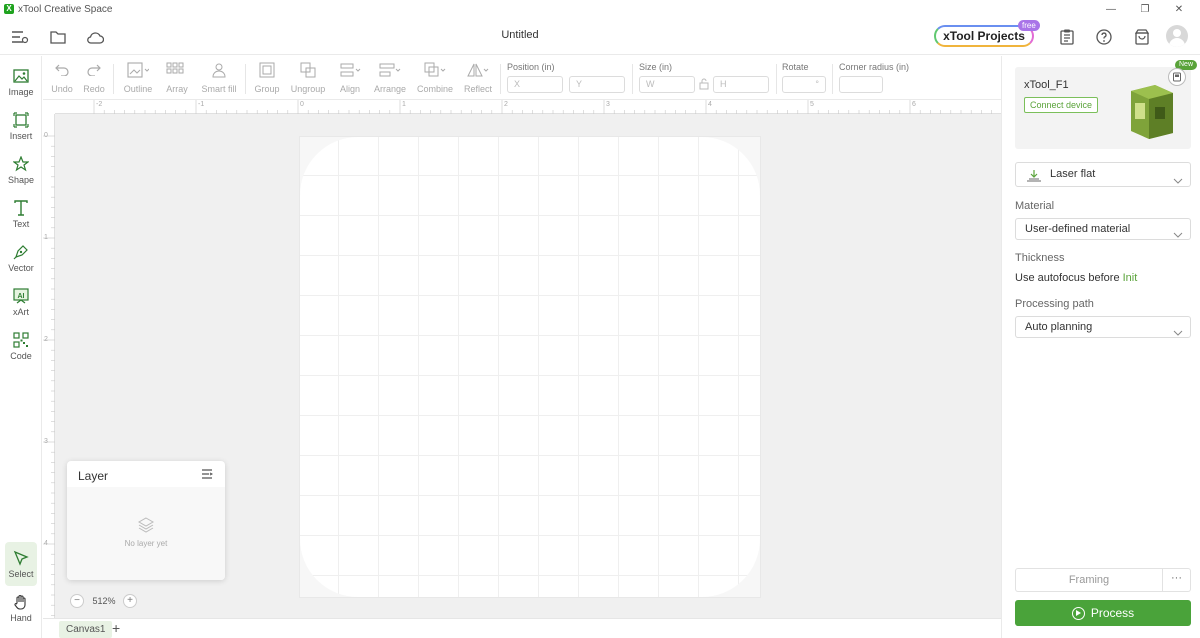 Image resolution: width=1200 pixels, height=638 pixels. Describe the element at coordinates (1103, 327) in the screenshot. I see `processing-path-select: Auto planning` at that location.